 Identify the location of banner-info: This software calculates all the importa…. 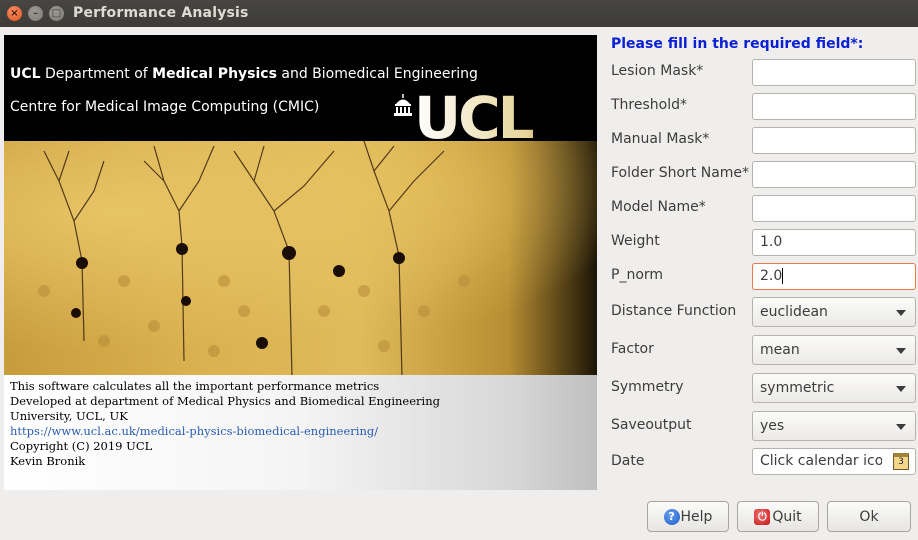
(300, 432).